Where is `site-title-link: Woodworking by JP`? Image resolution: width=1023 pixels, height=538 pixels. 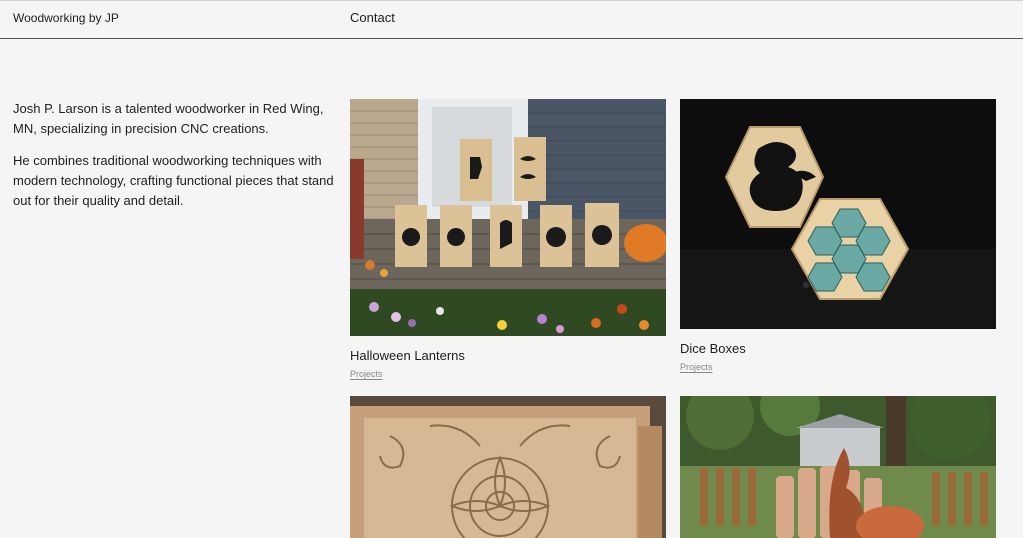 site-title-link: Woodworking by JP is located at coordinates (66, 18).